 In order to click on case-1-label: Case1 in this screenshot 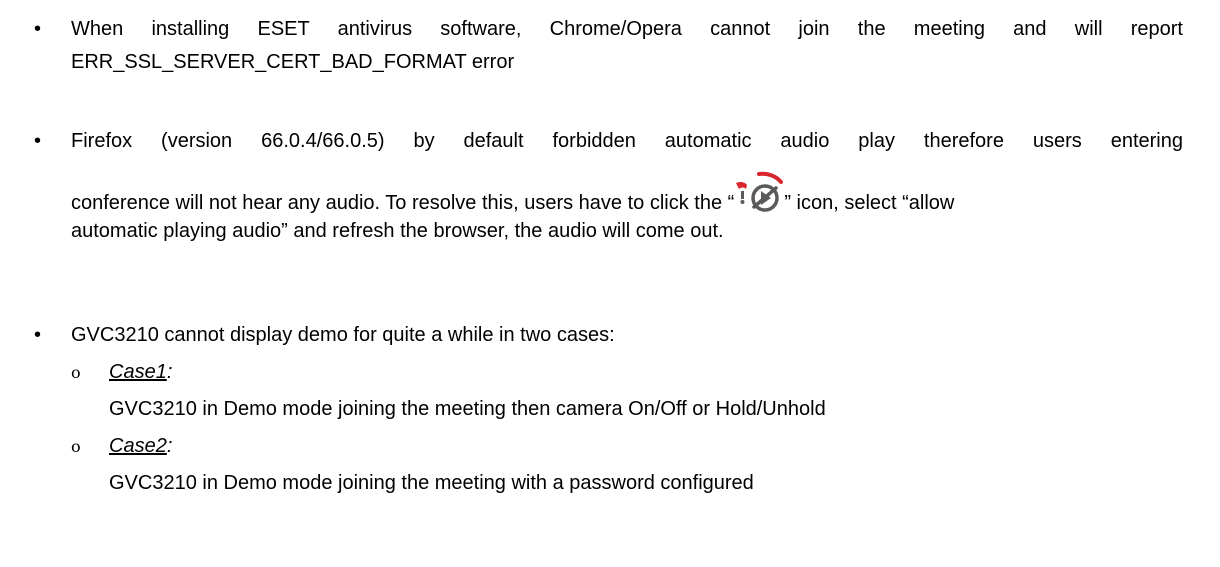, I will do `click(138, 372)`.